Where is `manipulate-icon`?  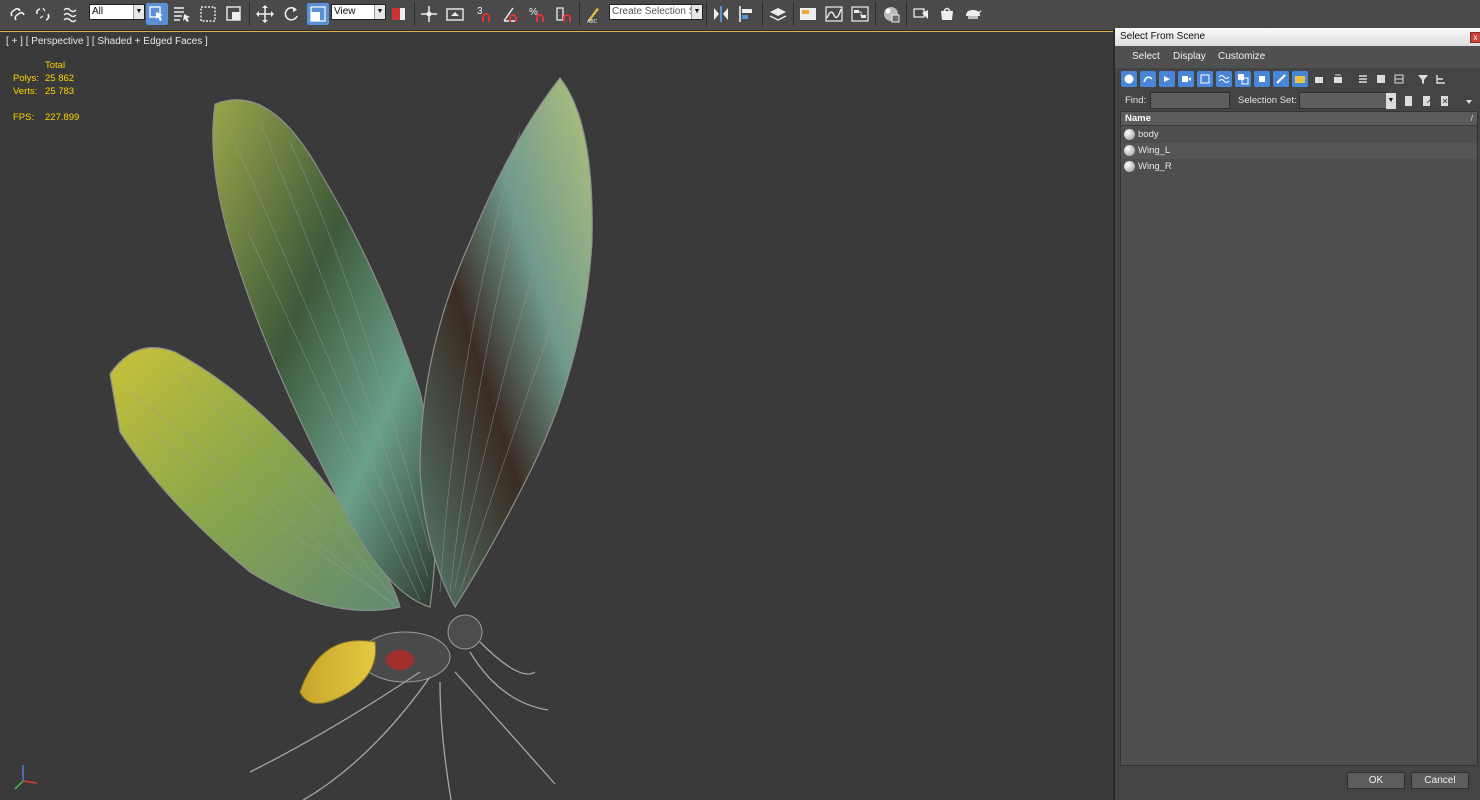 manipulate-icon is located at coordinates (429, 14).